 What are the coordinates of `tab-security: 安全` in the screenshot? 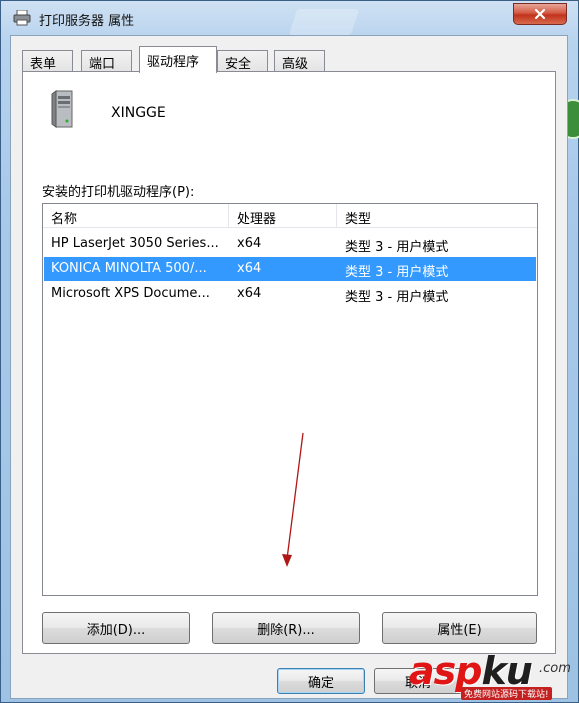 It's located at (242, 61).